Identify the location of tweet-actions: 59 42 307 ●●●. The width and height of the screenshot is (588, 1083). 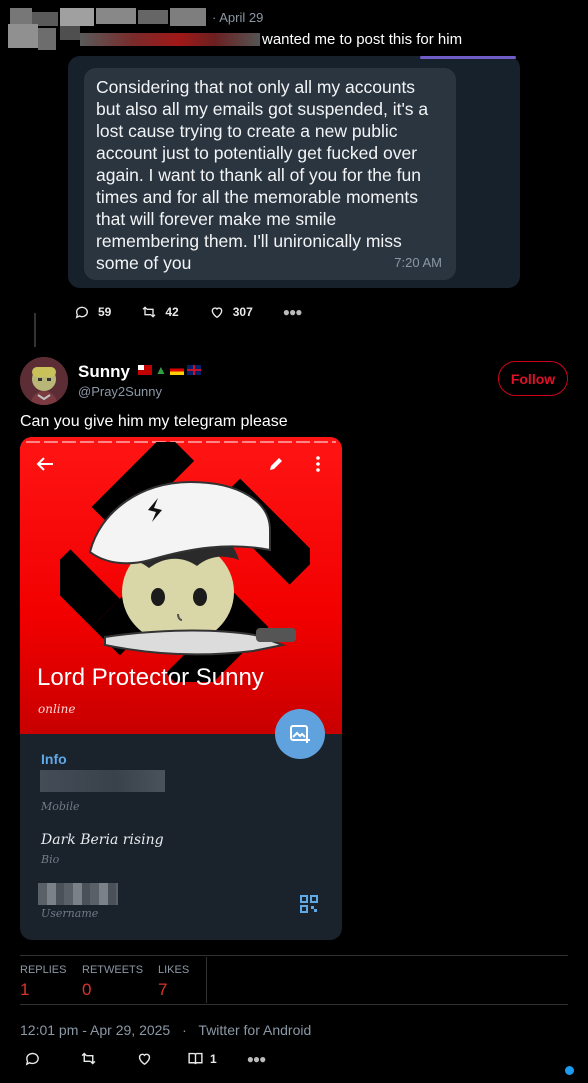
(188, 312).